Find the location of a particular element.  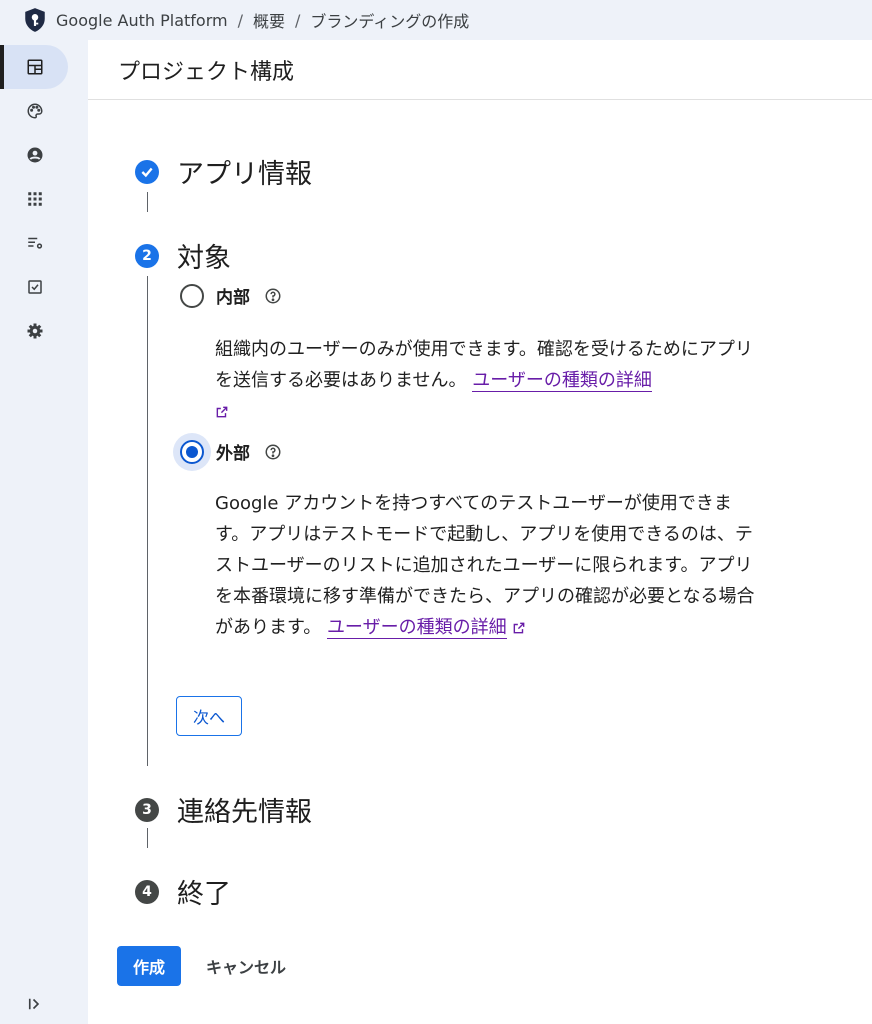

sidebar-item-overview is located at coordinates (34, 67).